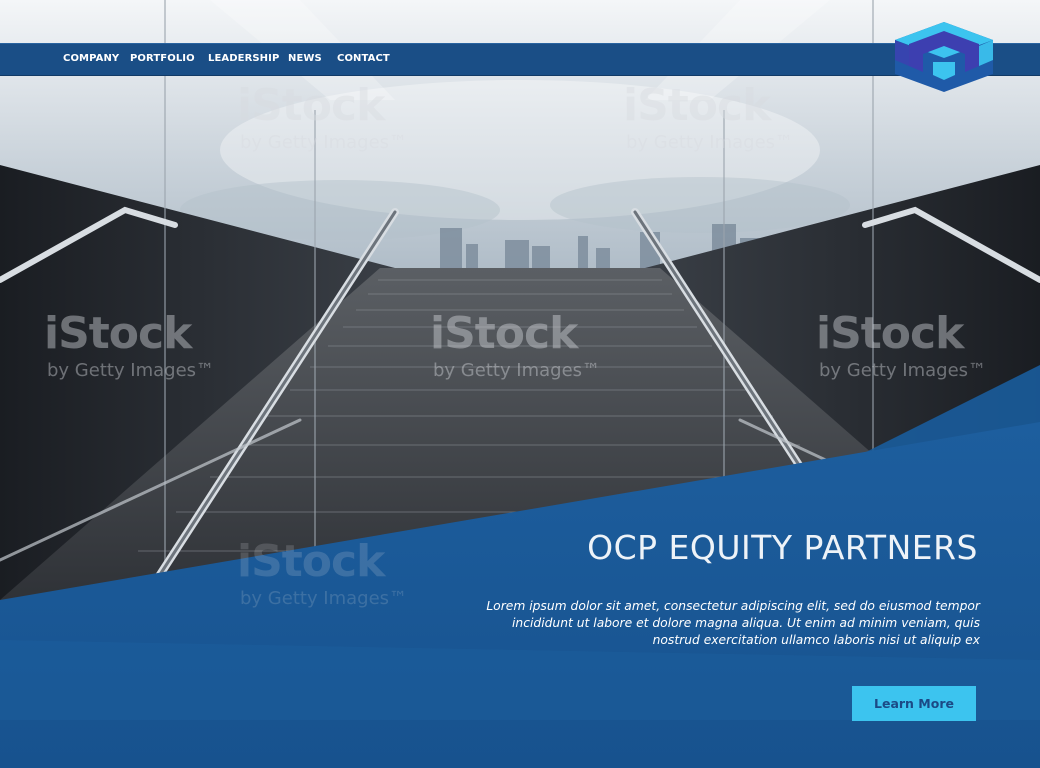 The image size is (1040, 768). What do you see at coordinates (363, 58) in the screenshot?
I see `nav-item-contact: CONTACT` at bounding box center [363, 58].